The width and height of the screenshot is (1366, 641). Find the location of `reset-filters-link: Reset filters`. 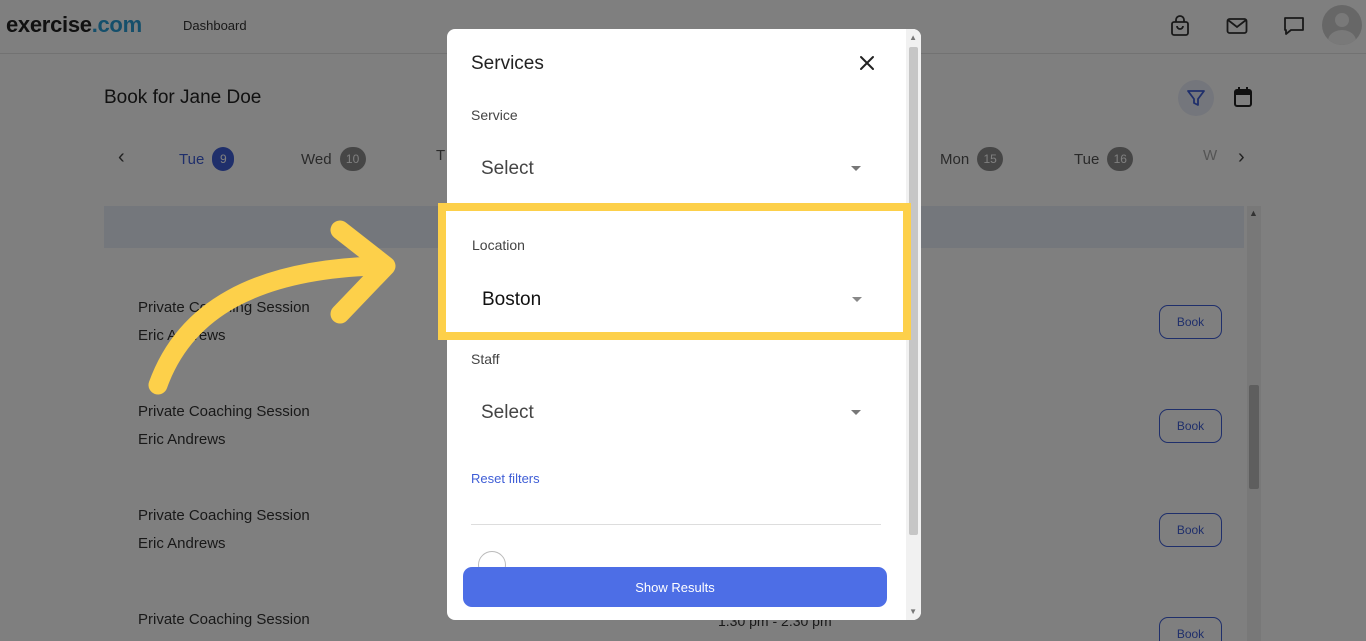

reset-filters-link: Reset filters is located at coordinates (505, 478).